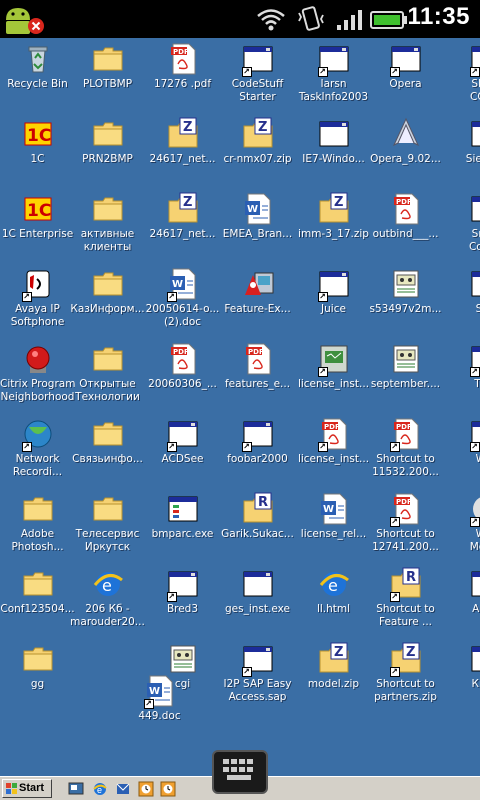 The width and height of the screenshot is (480, 800). What do you see at coordinates (258, 209) in the screenshot?
I see `doc-icon: W` at bounding box center [258, 209].